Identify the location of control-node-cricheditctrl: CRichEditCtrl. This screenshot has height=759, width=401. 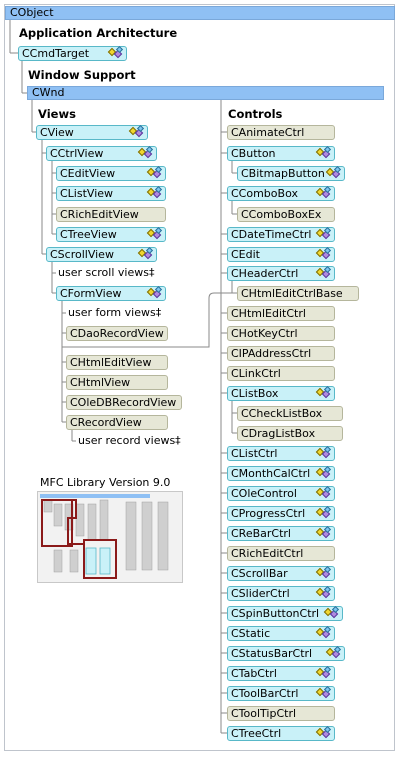
(281, 553).